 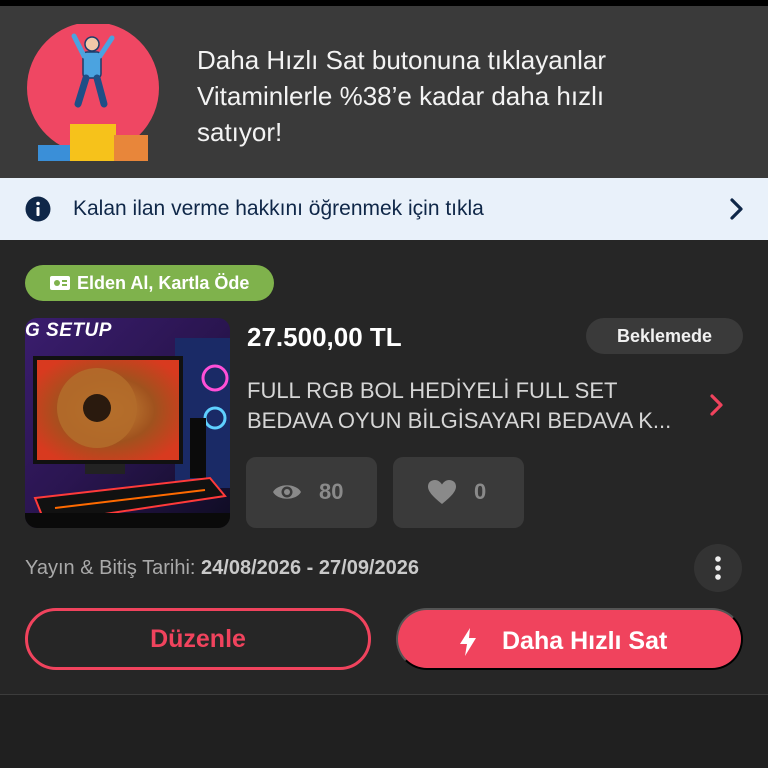 What do you see at coordinates (163, 283) in the screenshot?
I see `pay-method-label: Elden Al, Kartla Öde` at bounding box center [163, 283].